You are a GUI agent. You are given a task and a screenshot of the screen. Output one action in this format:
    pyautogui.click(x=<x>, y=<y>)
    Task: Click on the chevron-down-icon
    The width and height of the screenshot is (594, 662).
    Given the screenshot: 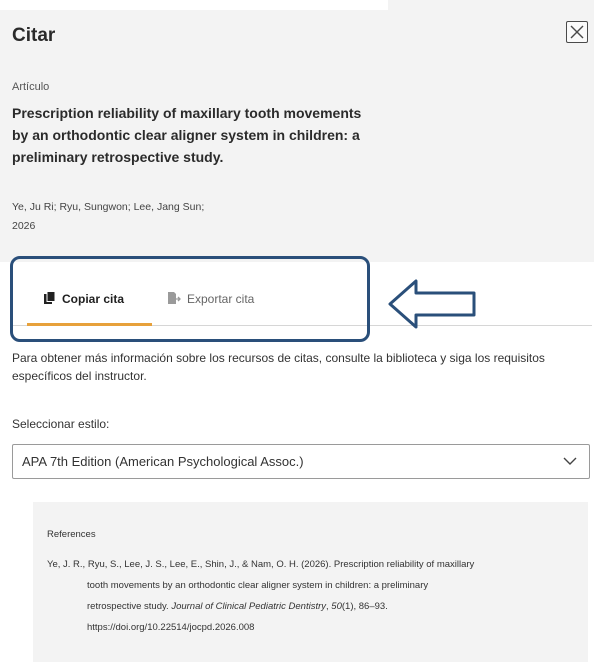 What is the action you would take?
    pyautogui.click(x=570, y=461)
    